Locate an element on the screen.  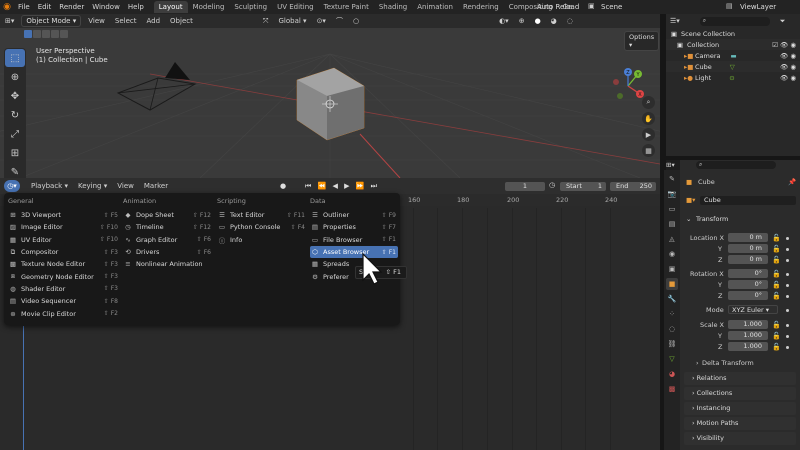
checkbox-icon: ☑ 👁 ◉ is located at coordinates (784, 45).